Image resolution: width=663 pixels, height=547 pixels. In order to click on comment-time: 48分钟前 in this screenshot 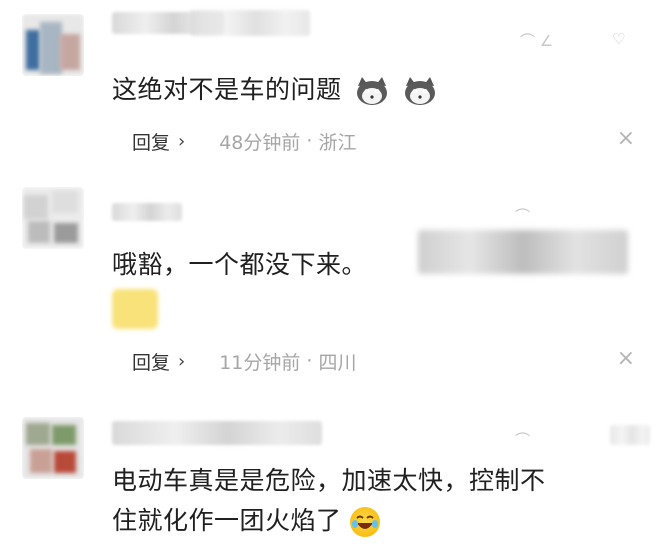, I will do `click(260, 142)`.